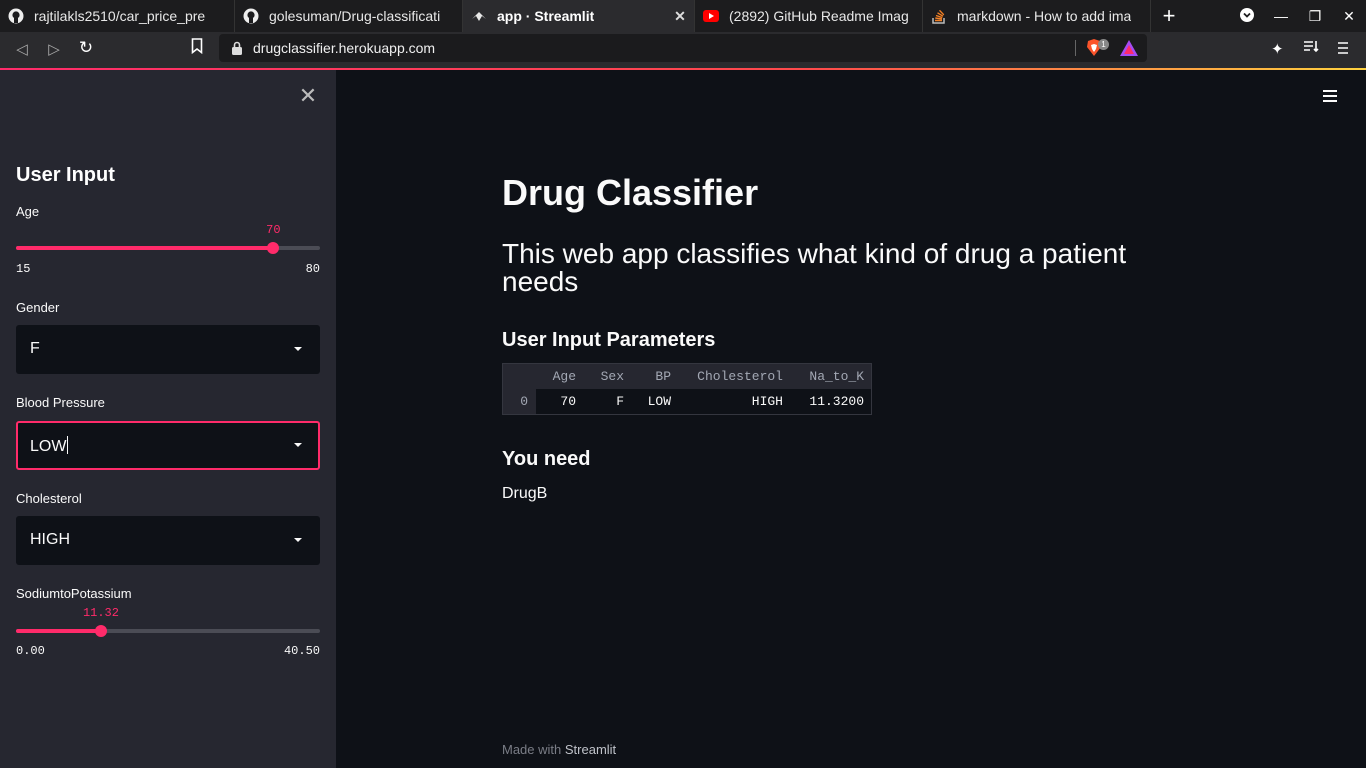 The image size is (1366, 768). I want to click on age-slider, so click(168, 248).